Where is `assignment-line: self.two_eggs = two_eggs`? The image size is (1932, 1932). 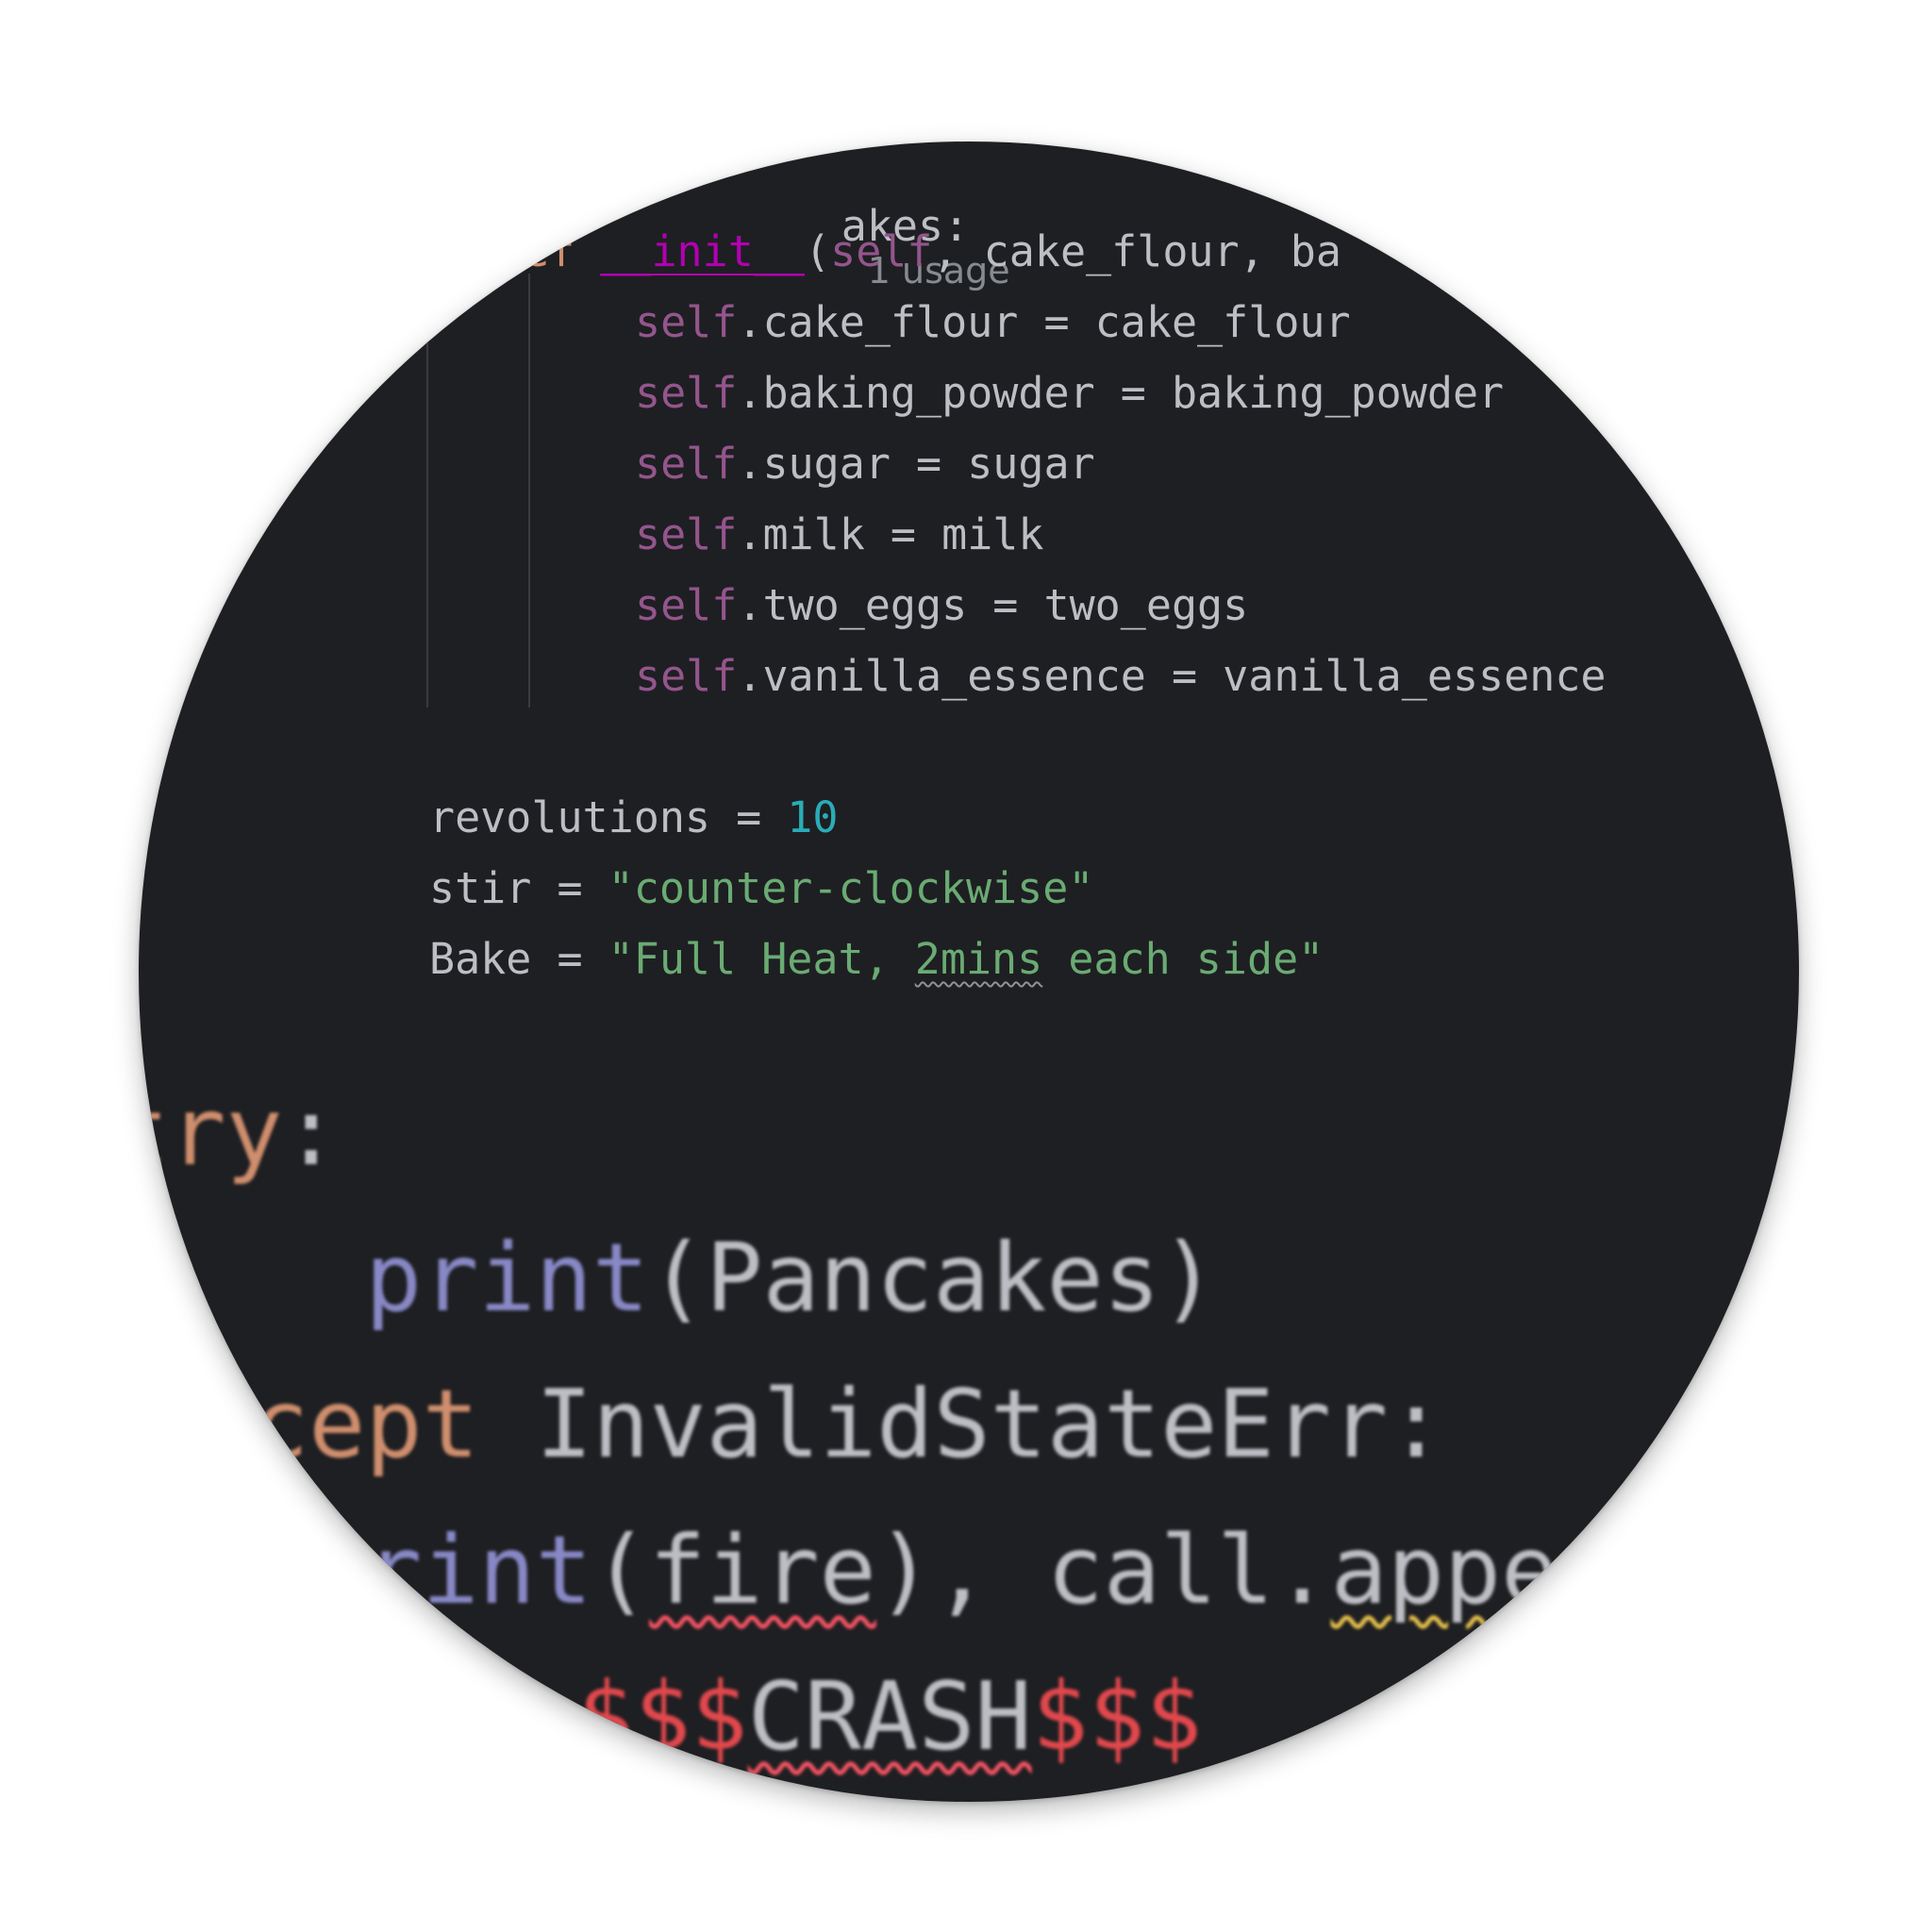
assignment-line: self.two_eggs = two_eggs is located at coordinates (942, 605).